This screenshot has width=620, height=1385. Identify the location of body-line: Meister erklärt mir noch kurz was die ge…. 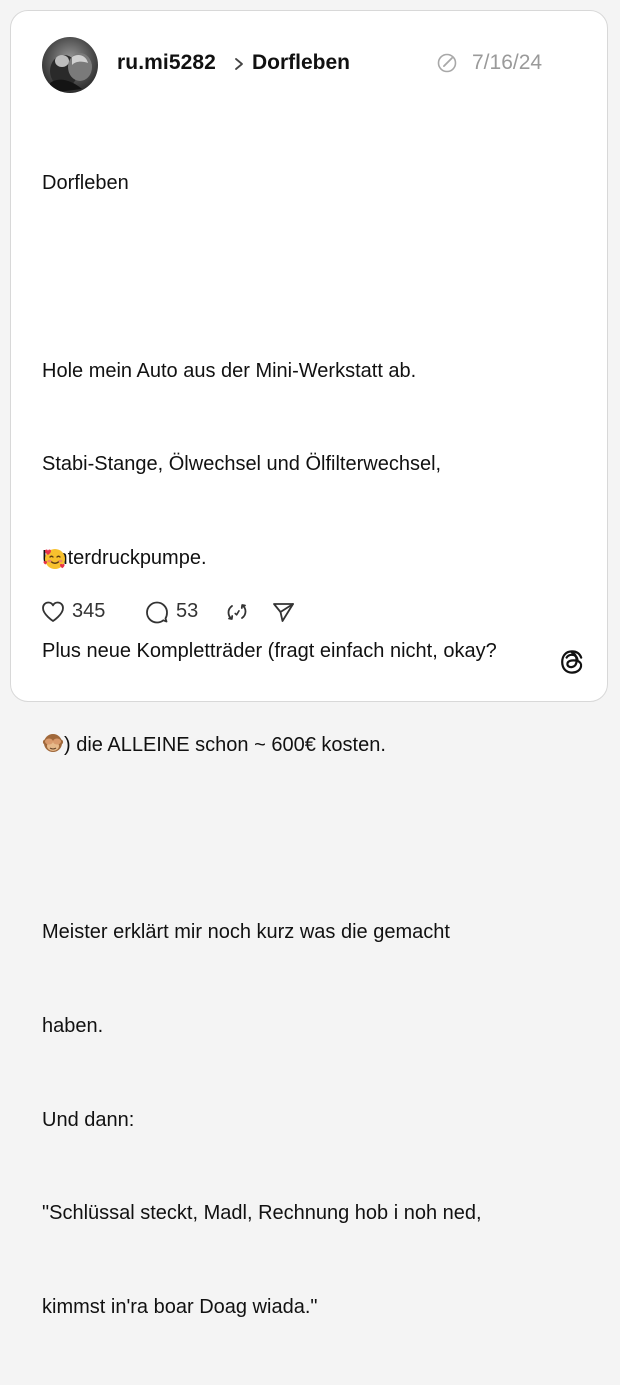
(246, 932).